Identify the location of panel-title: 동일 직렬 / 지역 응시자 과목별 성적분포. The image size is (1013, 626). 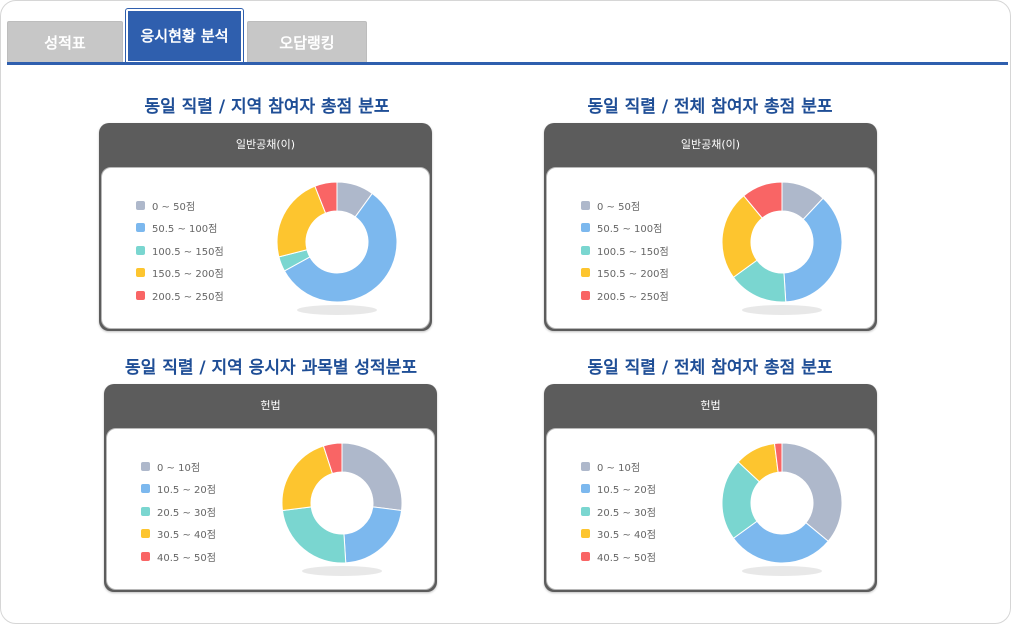
(271, 368).